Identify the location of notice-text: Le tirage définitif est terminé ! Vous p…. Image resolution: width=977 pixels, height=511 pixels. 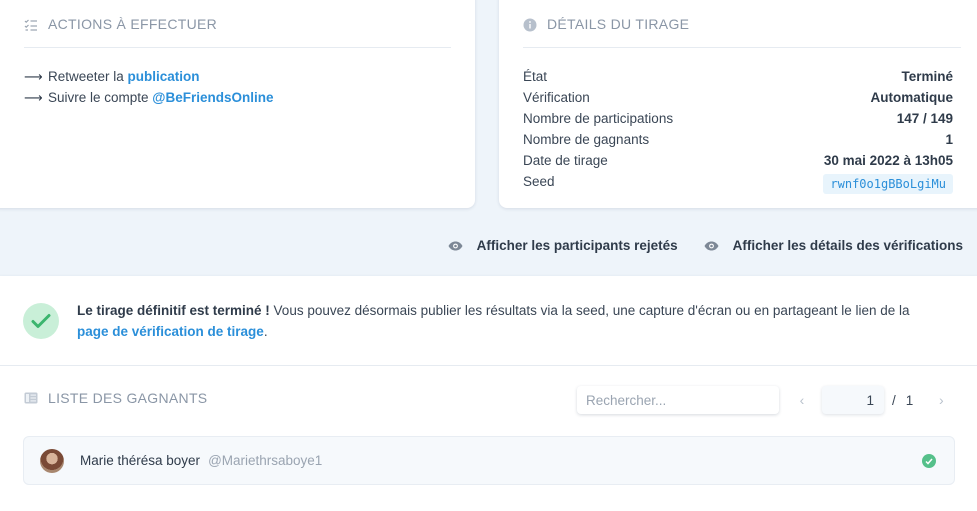
(509, 321).